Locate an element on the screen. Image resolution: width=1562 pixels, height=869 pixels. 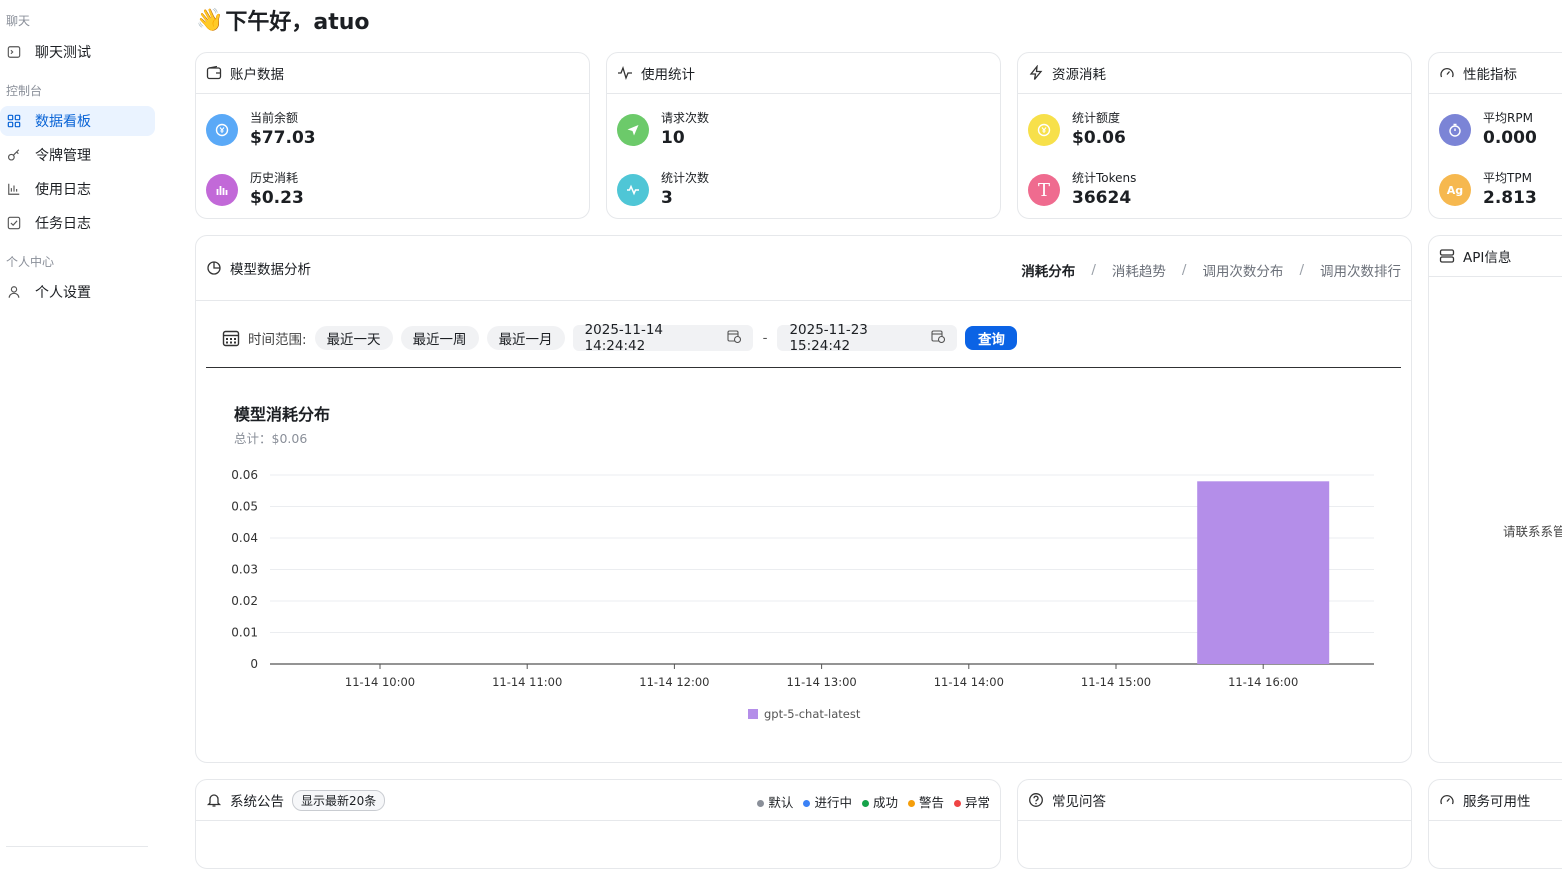
balance-stat: 当前余额 $77.03 is located at coordinates (261, 130).